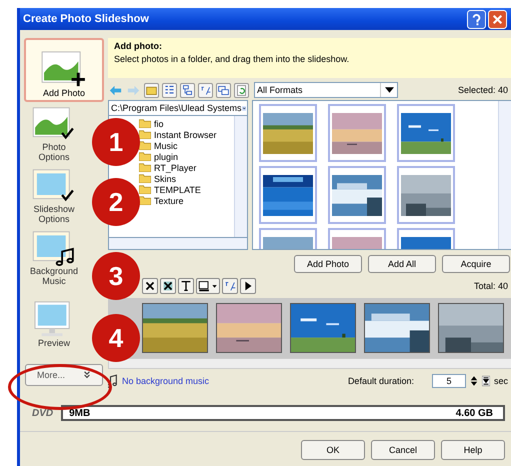 This screenshot has width=511, height=466. What do you see at coordinates (473, 450) in the screenshot?
I see `dialog-button: Help` at bounding box center [473, 450].